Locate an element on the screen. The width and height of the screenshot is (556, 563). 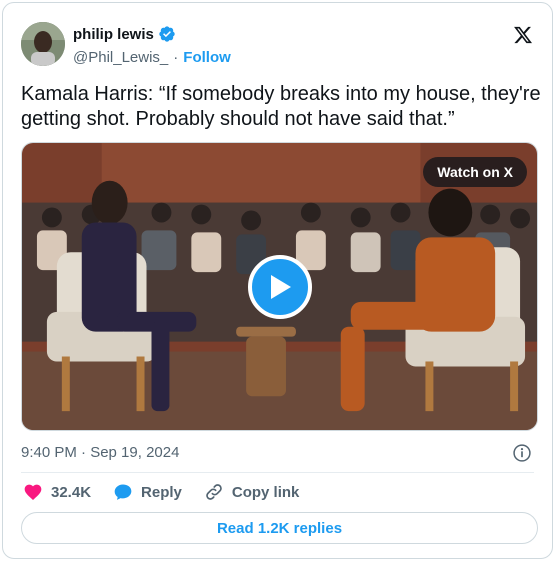
x-logo-icon is located at coordinates (523, 35).